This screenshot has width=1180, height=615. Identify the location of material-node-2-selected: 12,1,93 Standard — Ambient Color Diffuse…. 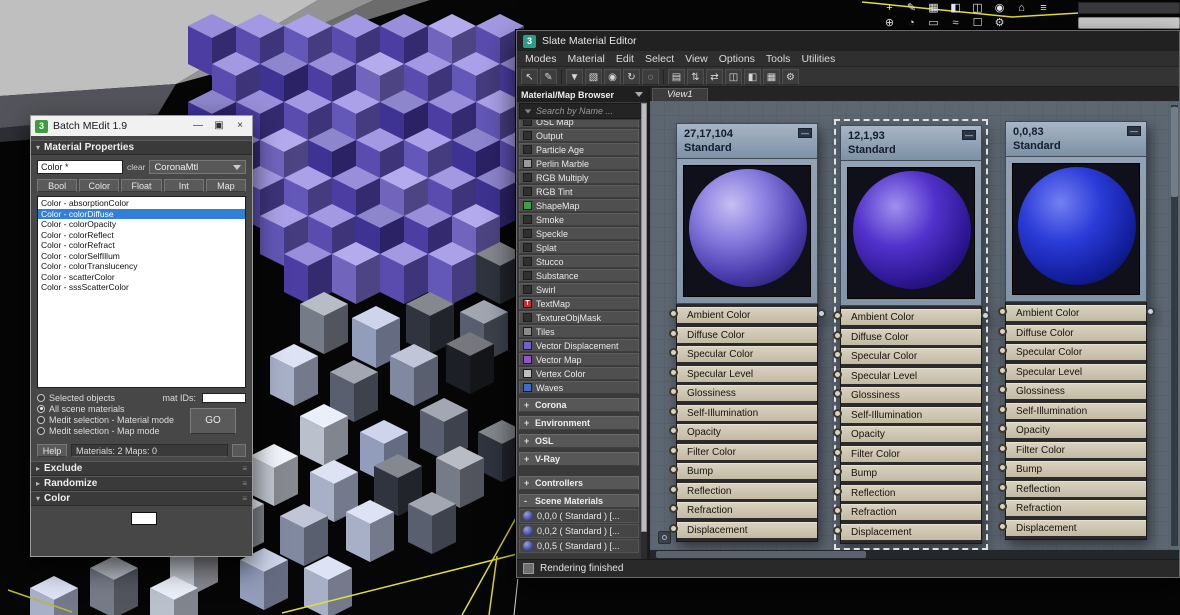
(911, 334).